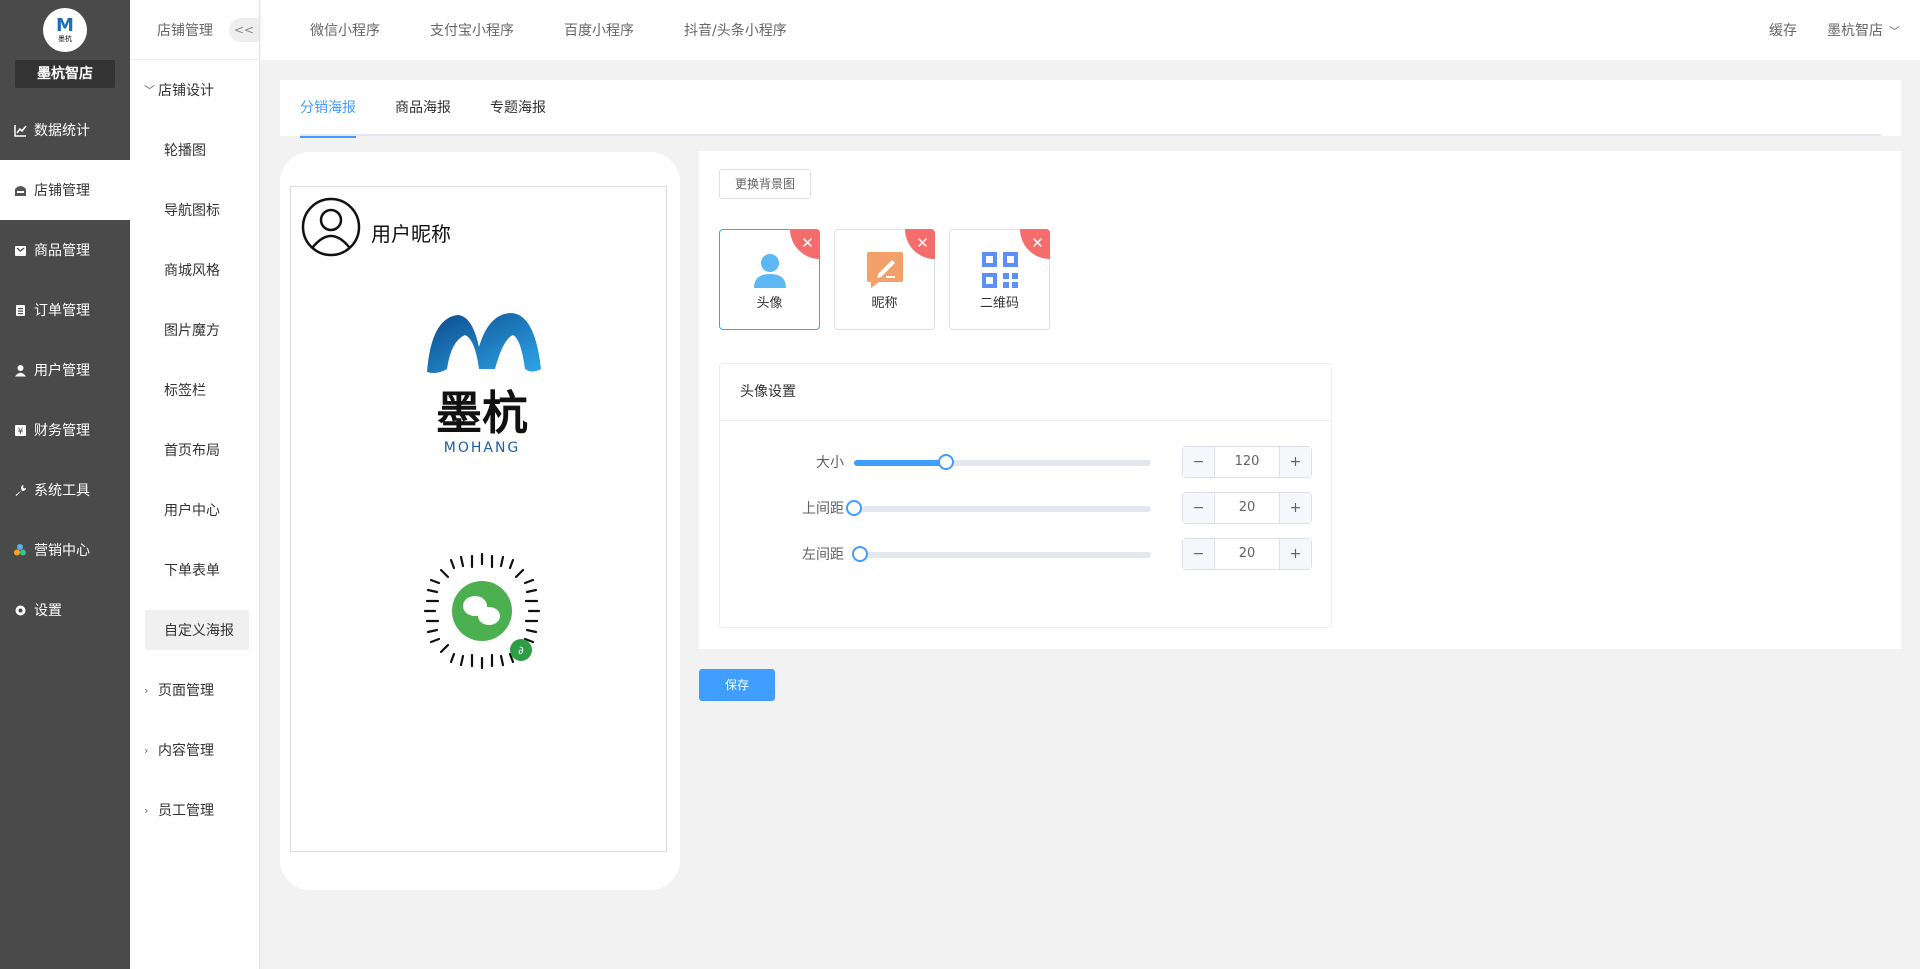 The image size is (1920, 969). I want to click on group-page-management: › 页面管理, so click(194, 690).